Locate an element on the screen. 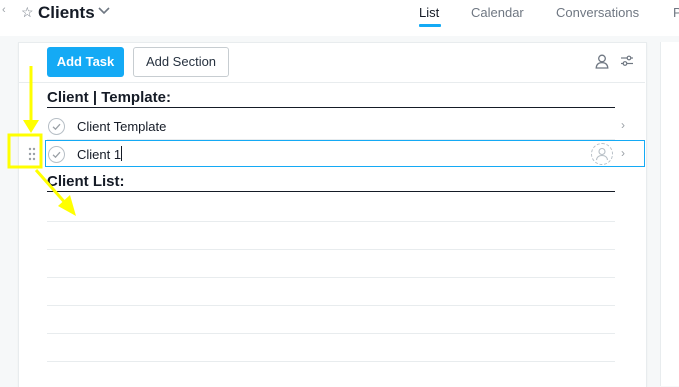 The width and height of the screenshot is (679, 387). section-header-template: Client | Template: is located at coordinates (109, 97).